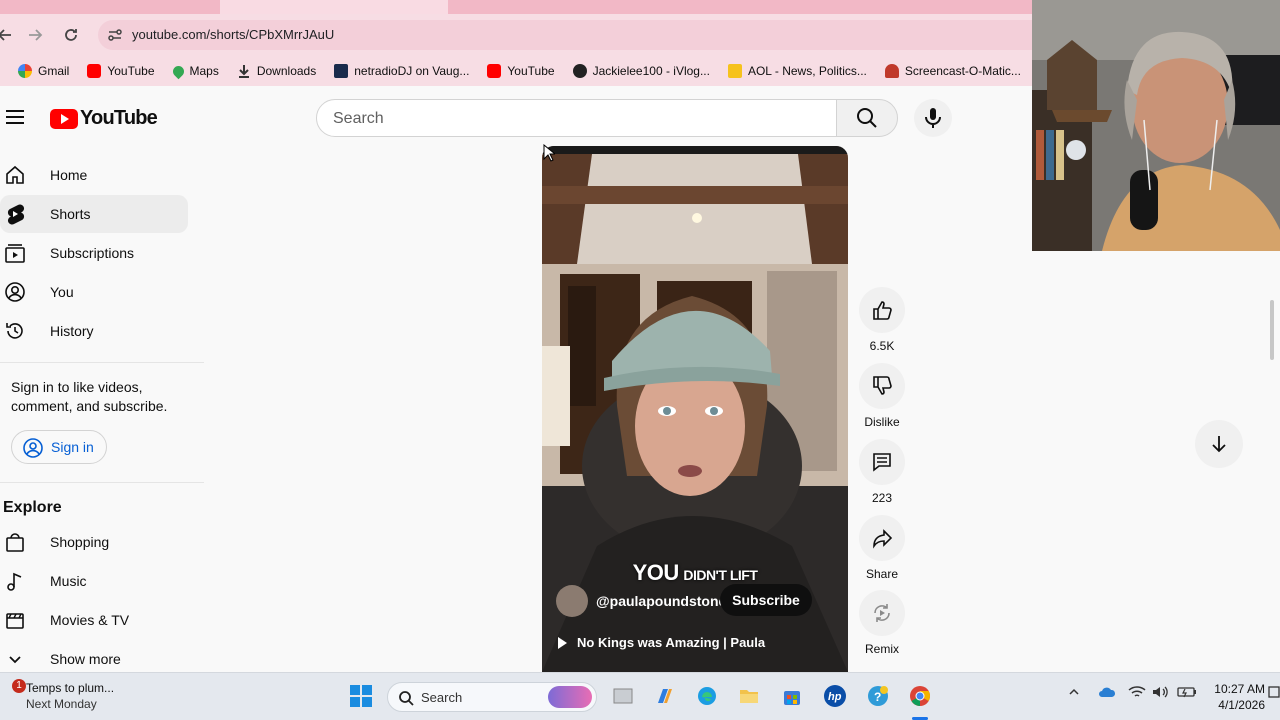 The width and height of the screenshot is (1280, 720). What do you see at coordinates (9, 35) in the screenshot?
I see `back-icon` at bounding box center [9, 35].